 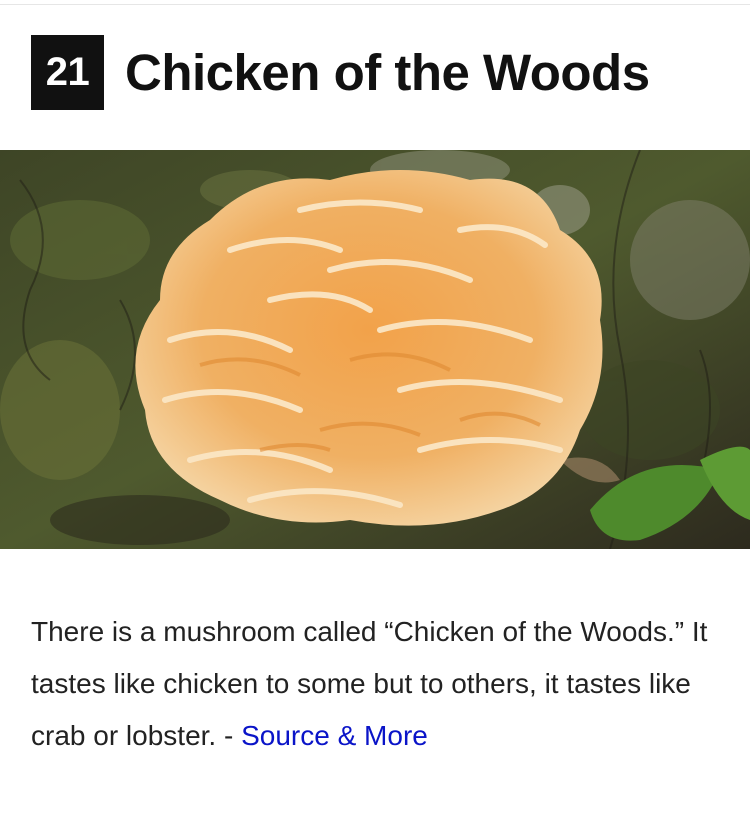 What do you see at coordinates (67, 72) in the screenshot?
I see `item-number-badge: 21` at bounding box center [67, 72].